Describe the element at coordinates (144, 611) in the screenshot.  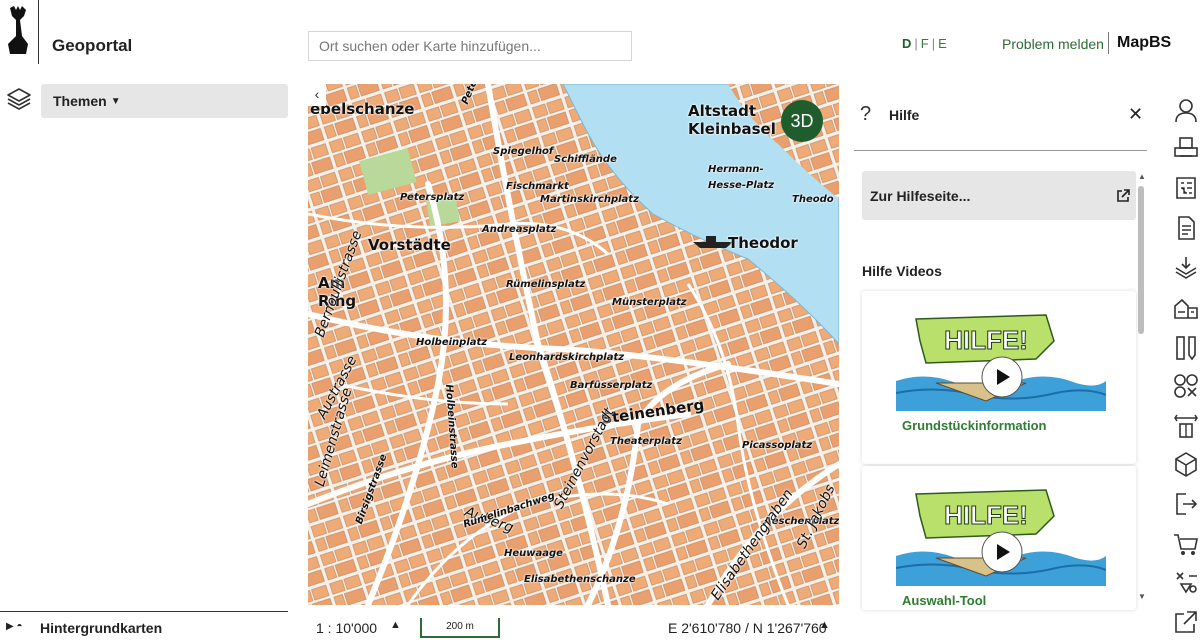
I see `bottom-divider` at that location.